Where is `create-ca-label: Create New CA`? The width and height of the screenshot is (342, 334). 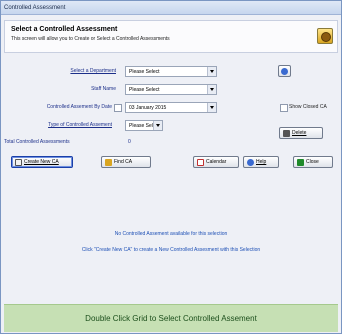
create-ca-label: Create New CA is located at coordinates (41, 162).